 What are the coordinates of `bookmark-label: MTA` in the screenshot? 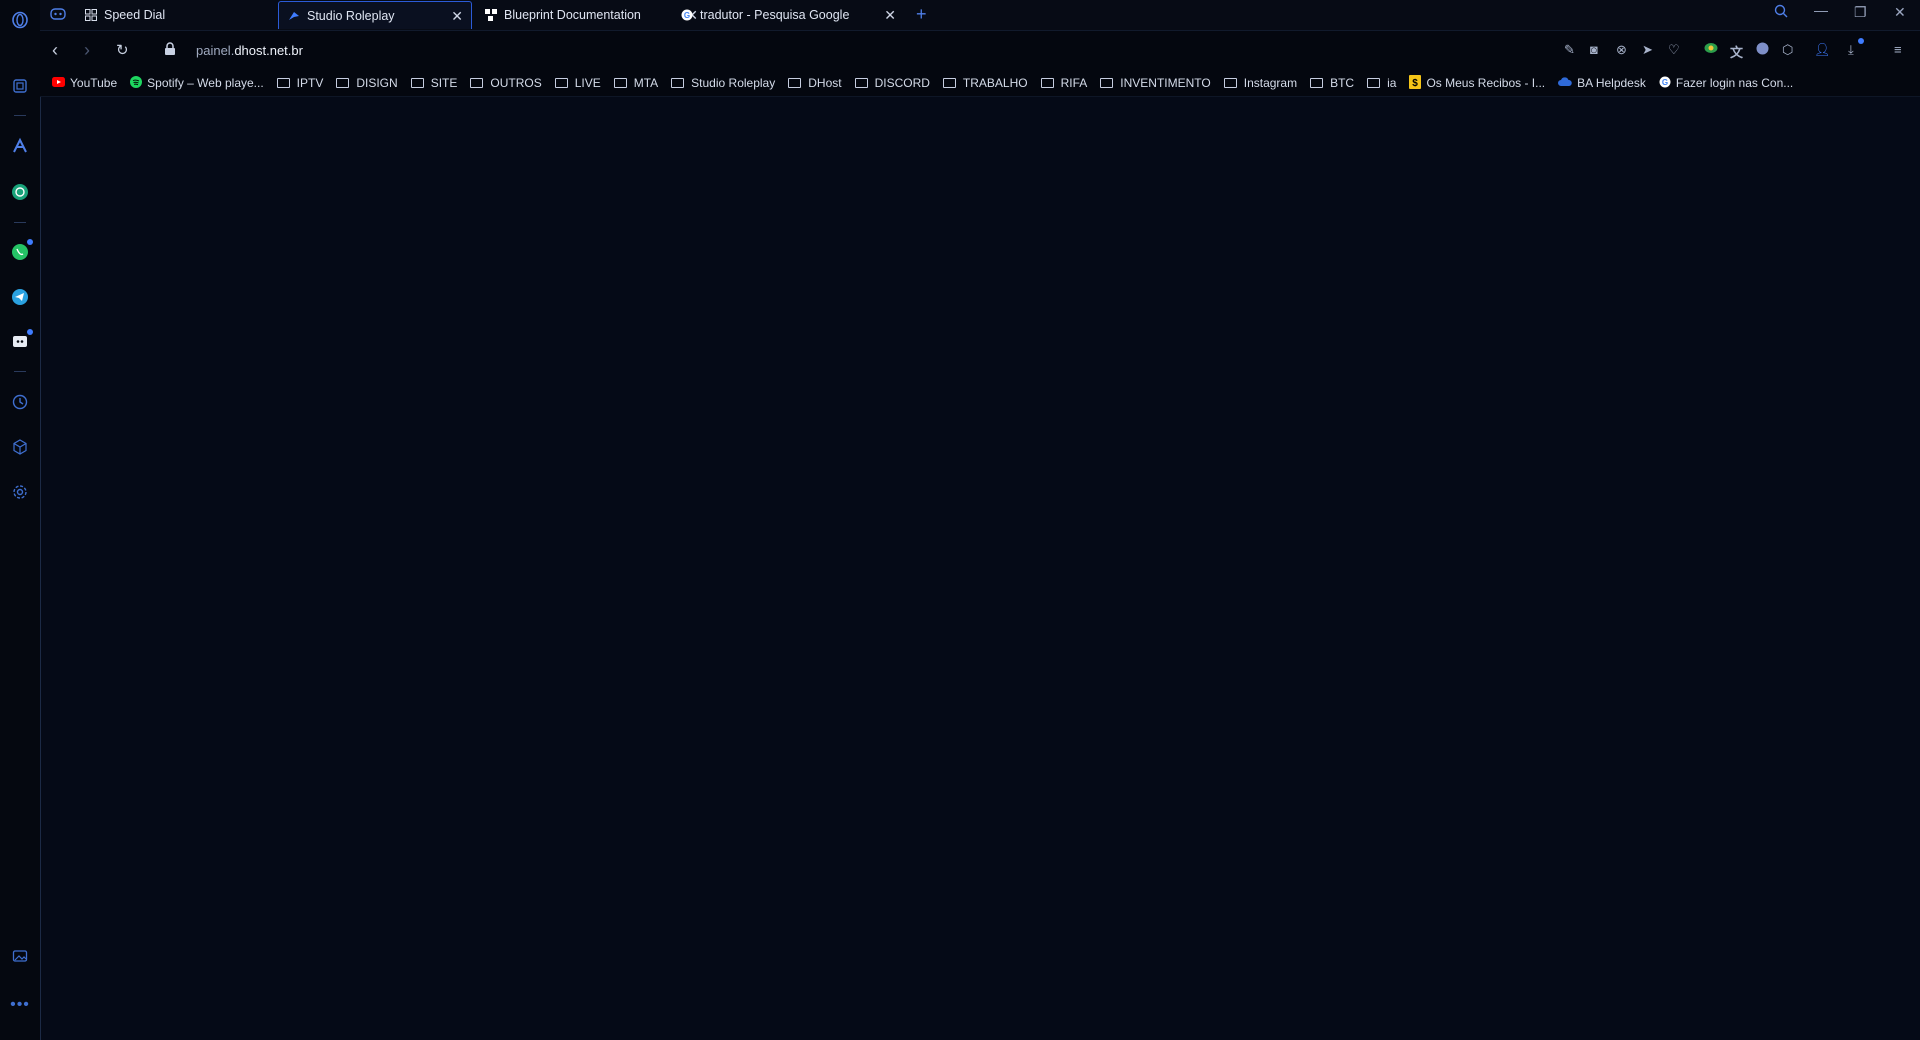 It's located at (646, 83).